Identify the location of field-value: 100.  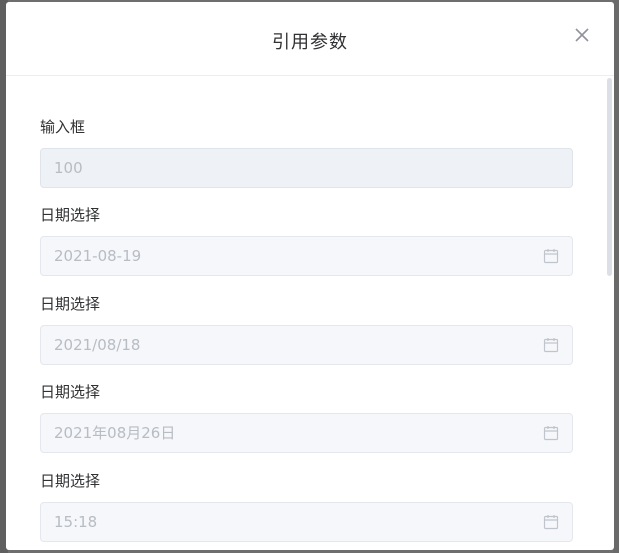
(68, 168).